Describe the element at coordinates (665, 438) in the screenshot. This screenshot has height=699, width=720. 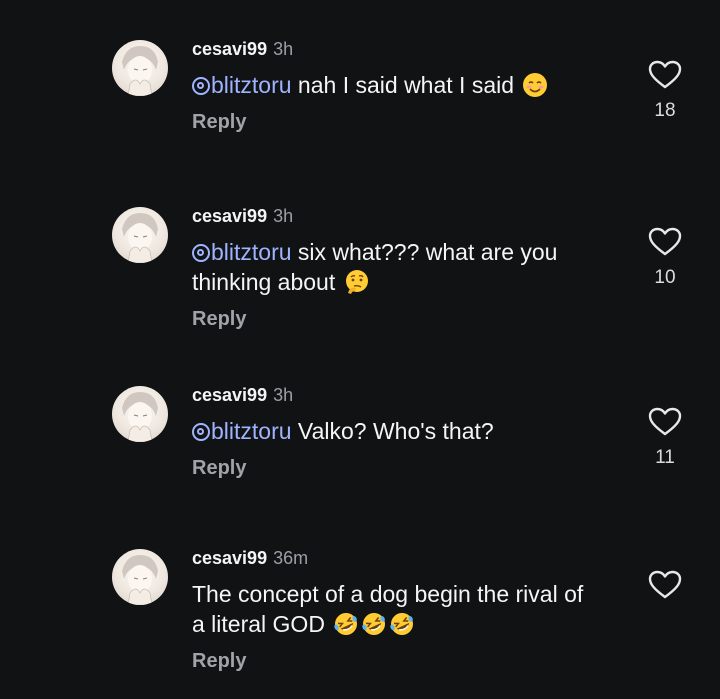
I see `like-control: 11` at that location.